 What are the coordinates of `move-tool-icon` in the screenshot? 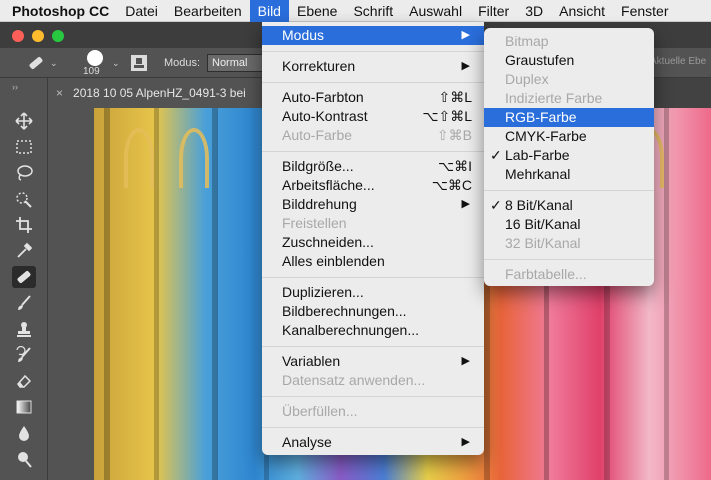 It's located at (24, 121).